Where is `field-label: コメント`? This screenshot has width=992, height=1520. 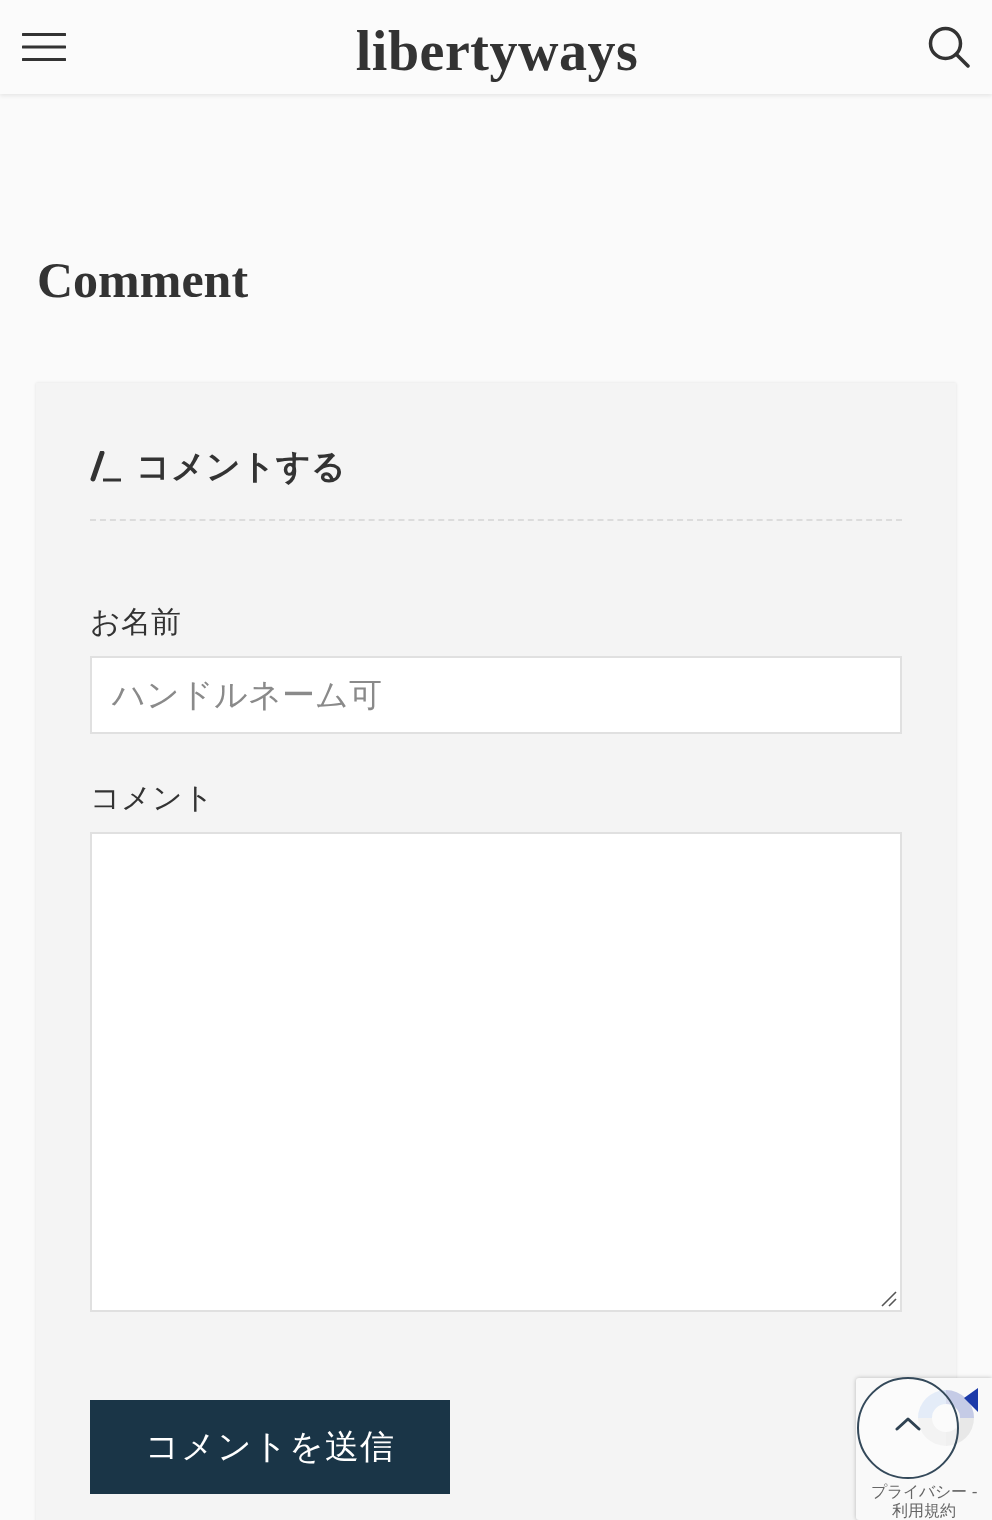
field-label: コメント is located at coordinates (152, 798).